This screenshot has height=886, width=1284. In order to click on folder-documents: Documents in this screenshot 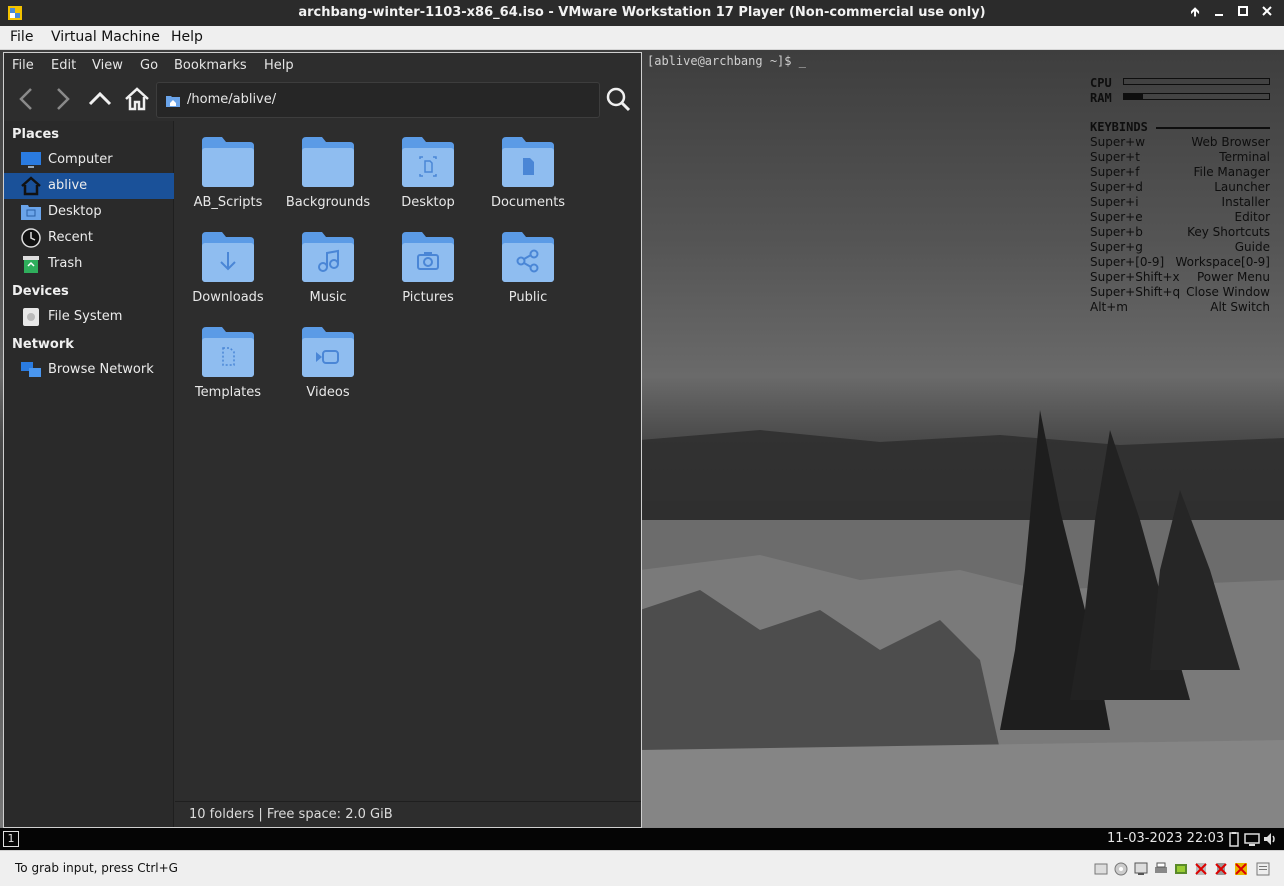, I will do `click(528, 167)`.